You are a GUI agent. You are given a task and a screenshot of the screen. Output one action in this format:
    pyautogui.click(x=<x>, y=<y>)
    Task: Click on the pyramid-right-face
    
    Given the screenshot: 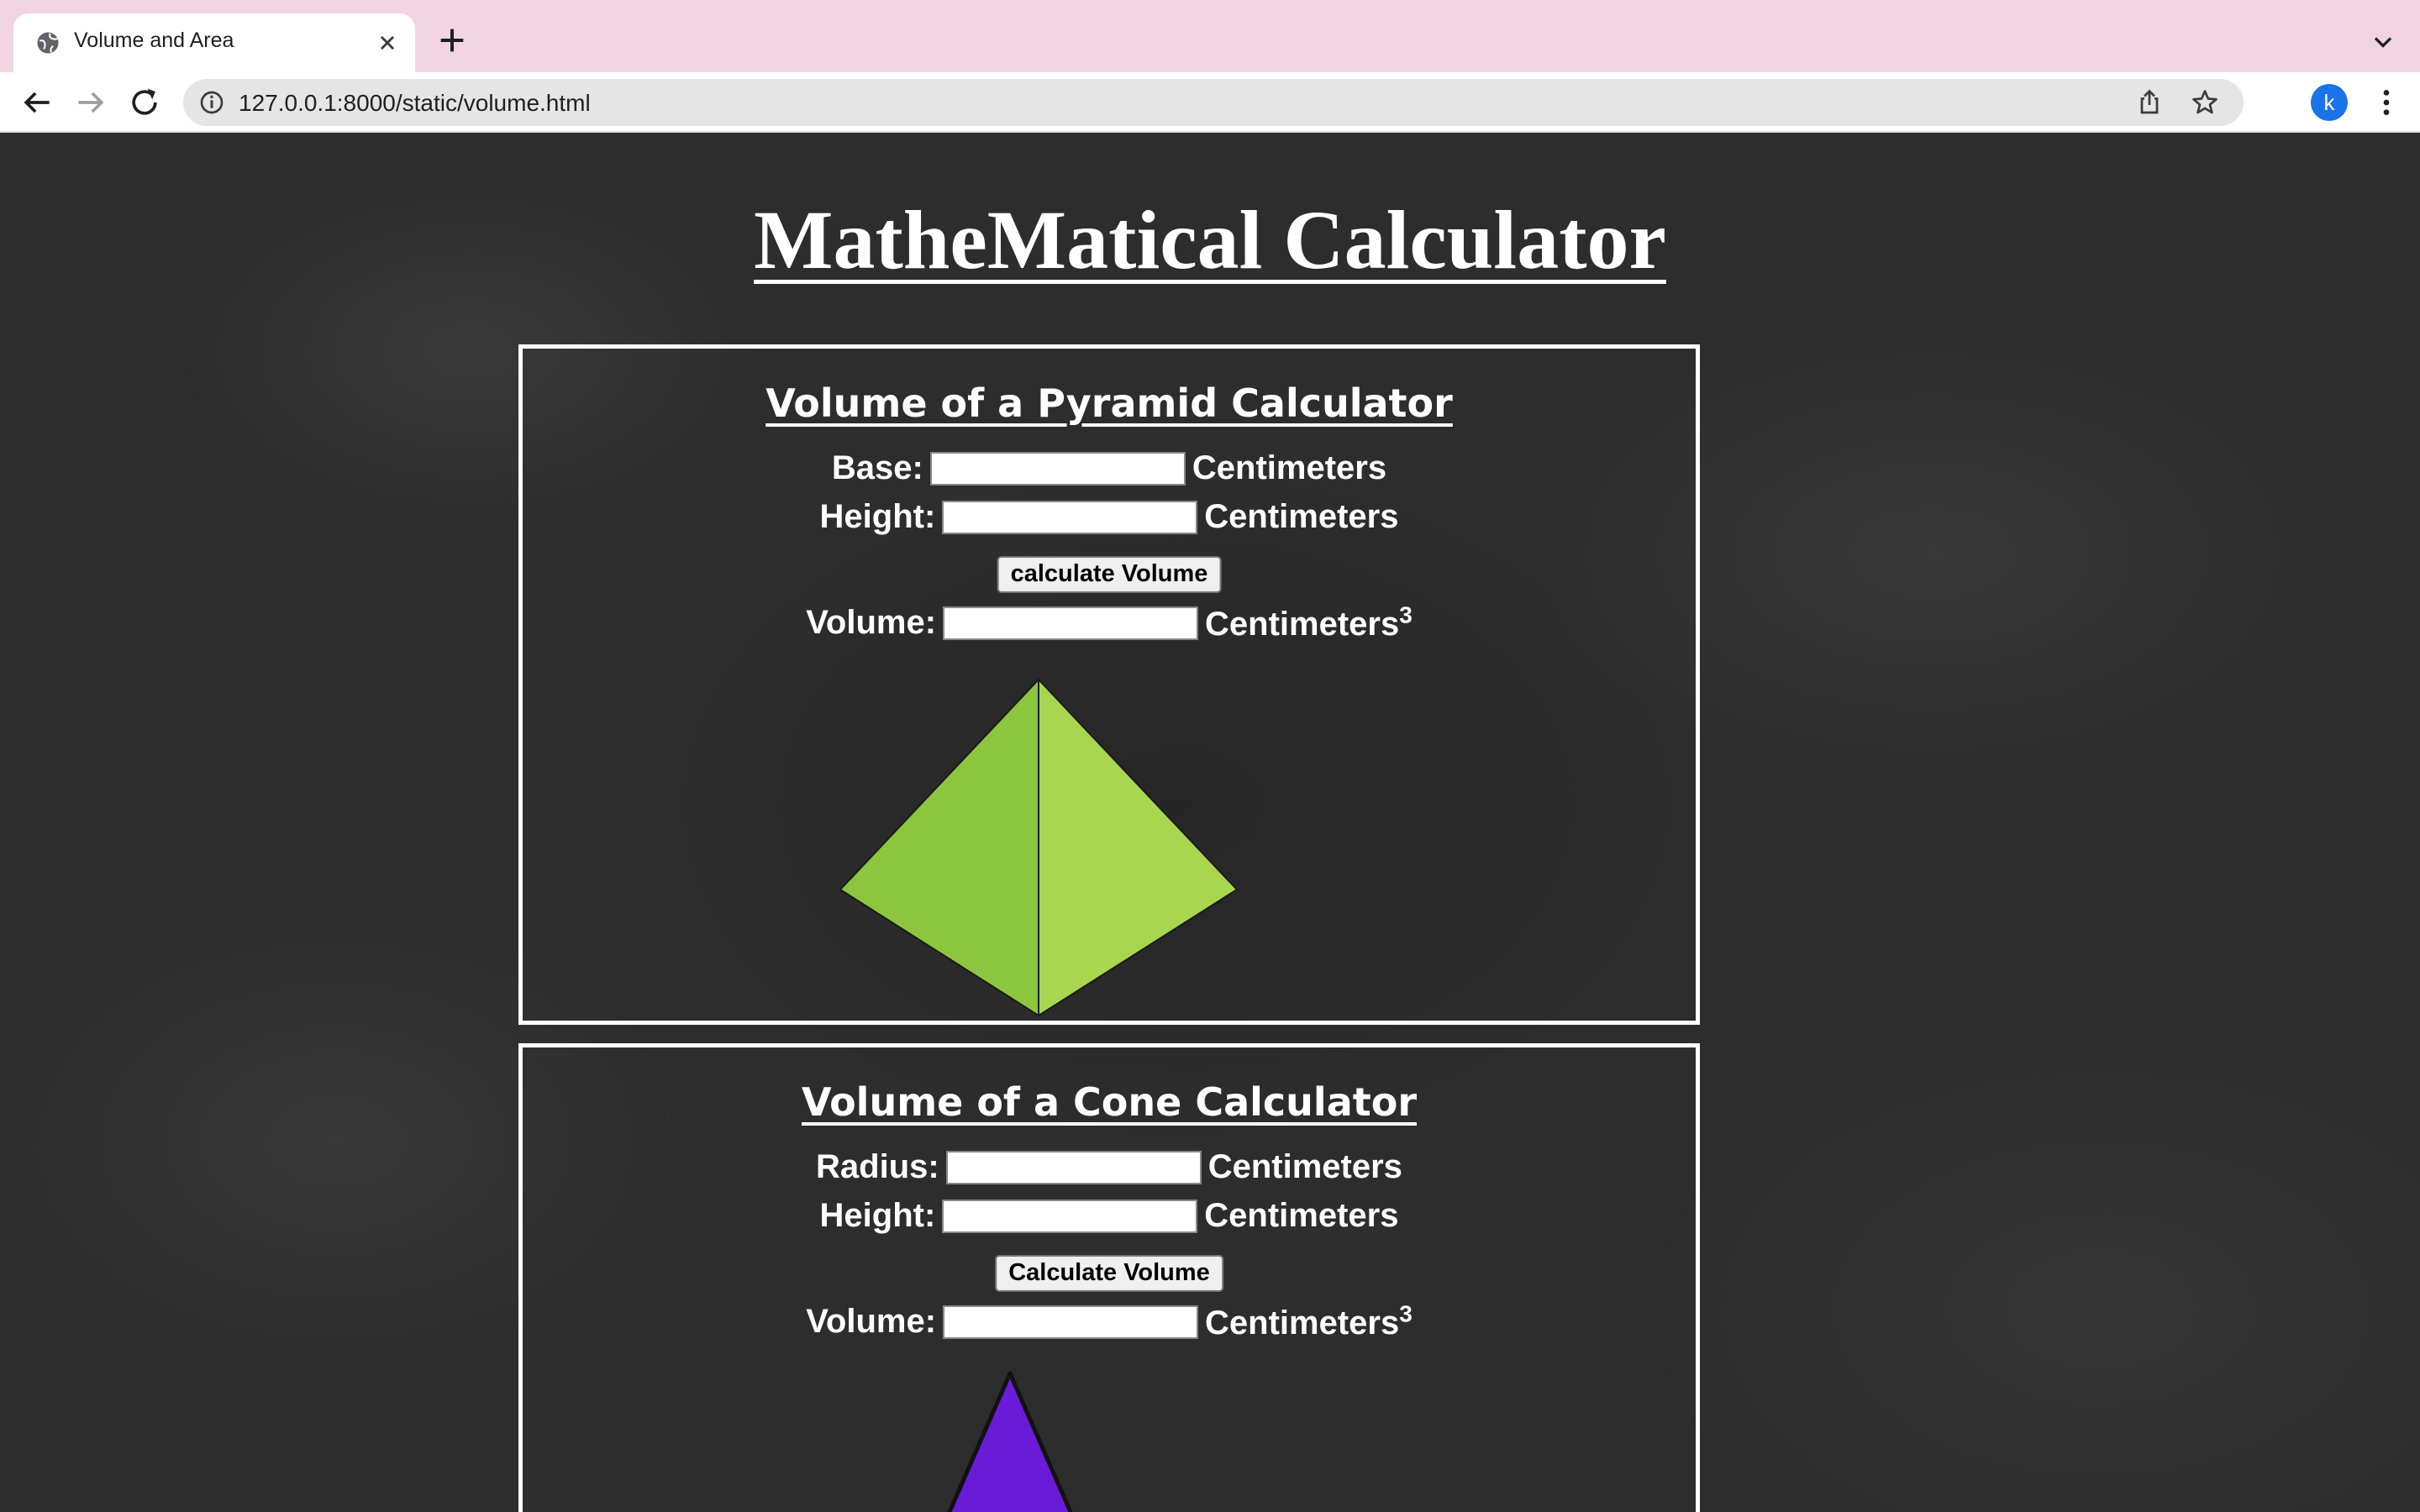 What is the action you would take?
    pyautogui.click(x=1138, y=847)
    